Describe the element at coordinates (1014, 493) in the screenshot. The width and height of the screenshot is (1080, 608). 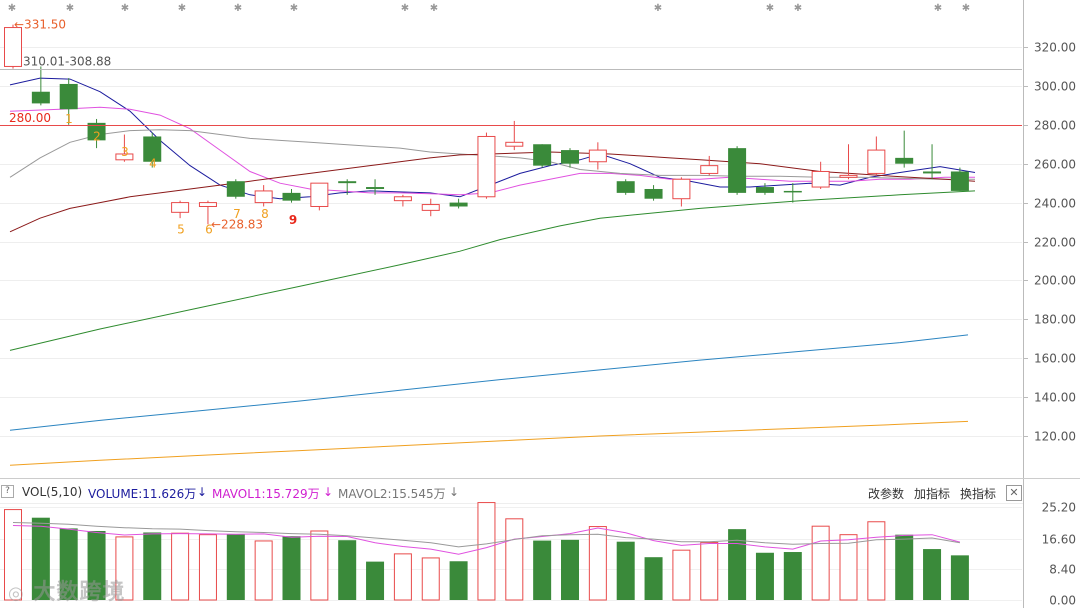
I see `close-icon: ✕` at that location.